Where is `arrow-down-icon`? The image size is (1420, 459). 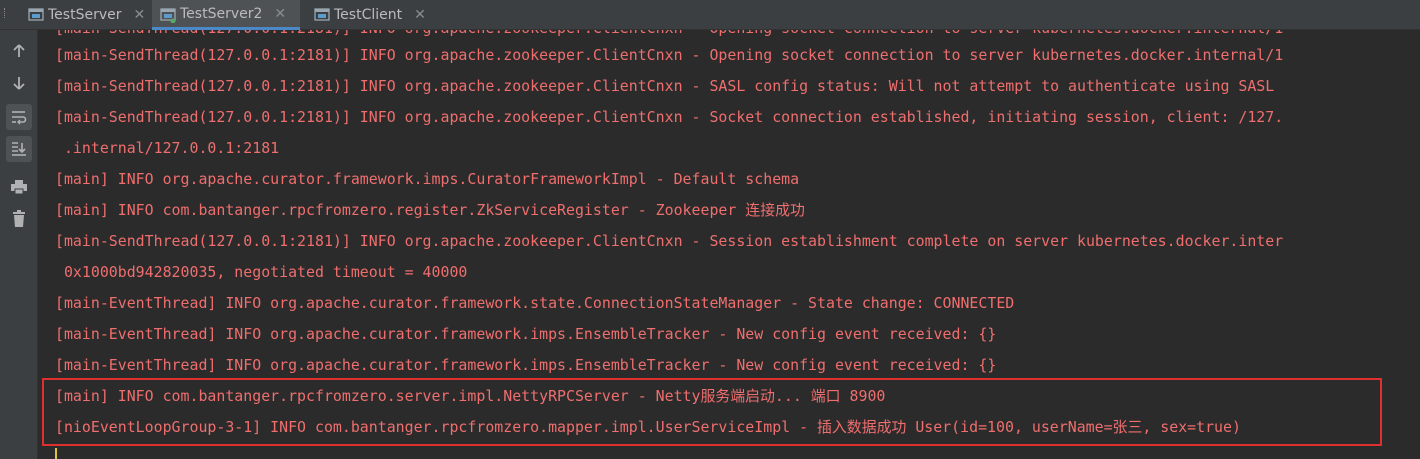 arrow-down-icon is located at coordinates (19, 83).